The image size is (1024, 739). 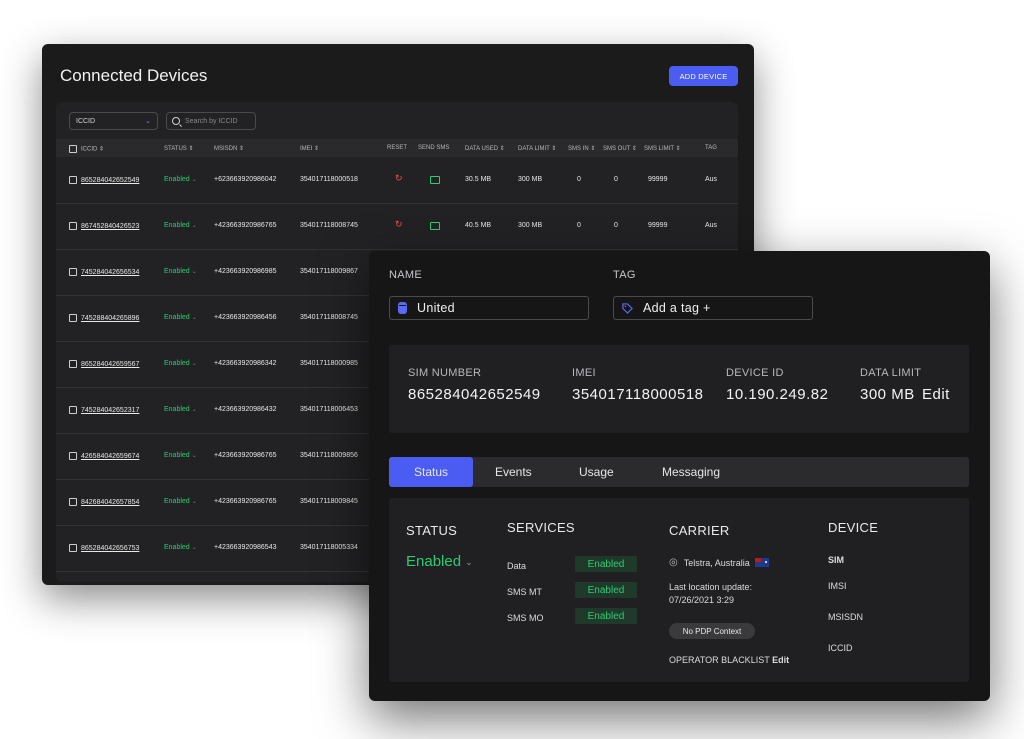 I want to click on tab-usage: Usage, so click(x=596, y=472).